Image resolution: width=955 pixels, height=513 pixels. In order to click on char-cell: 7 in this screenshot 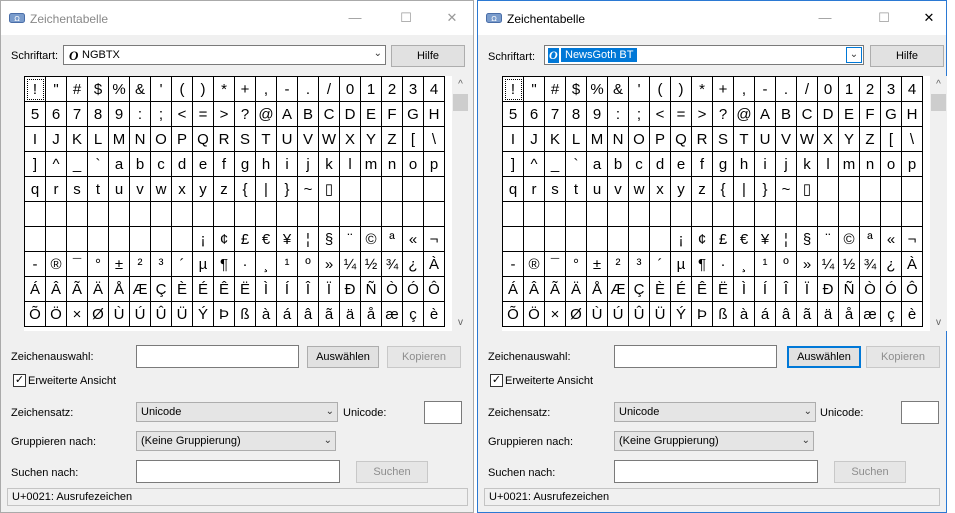, I will do `click(77, 114)`.